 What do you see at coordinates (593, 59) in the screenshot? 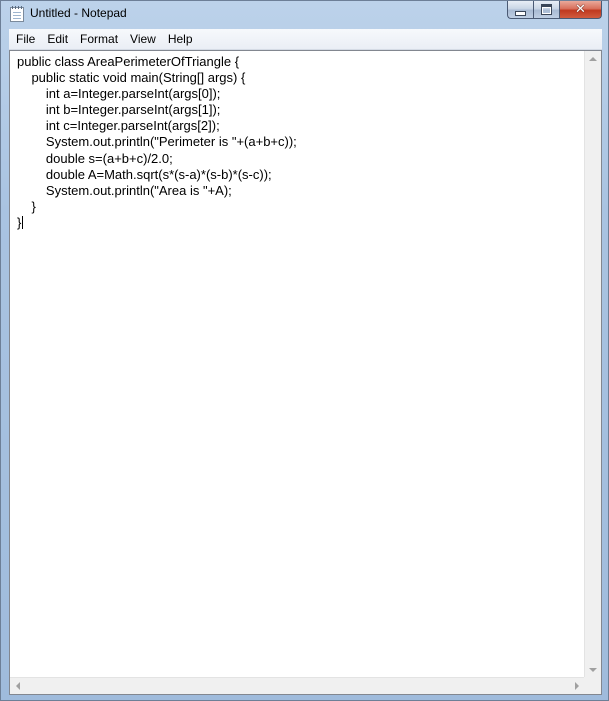
I see `scroll-up-arrow-icon` at bounding box center [593, 59].